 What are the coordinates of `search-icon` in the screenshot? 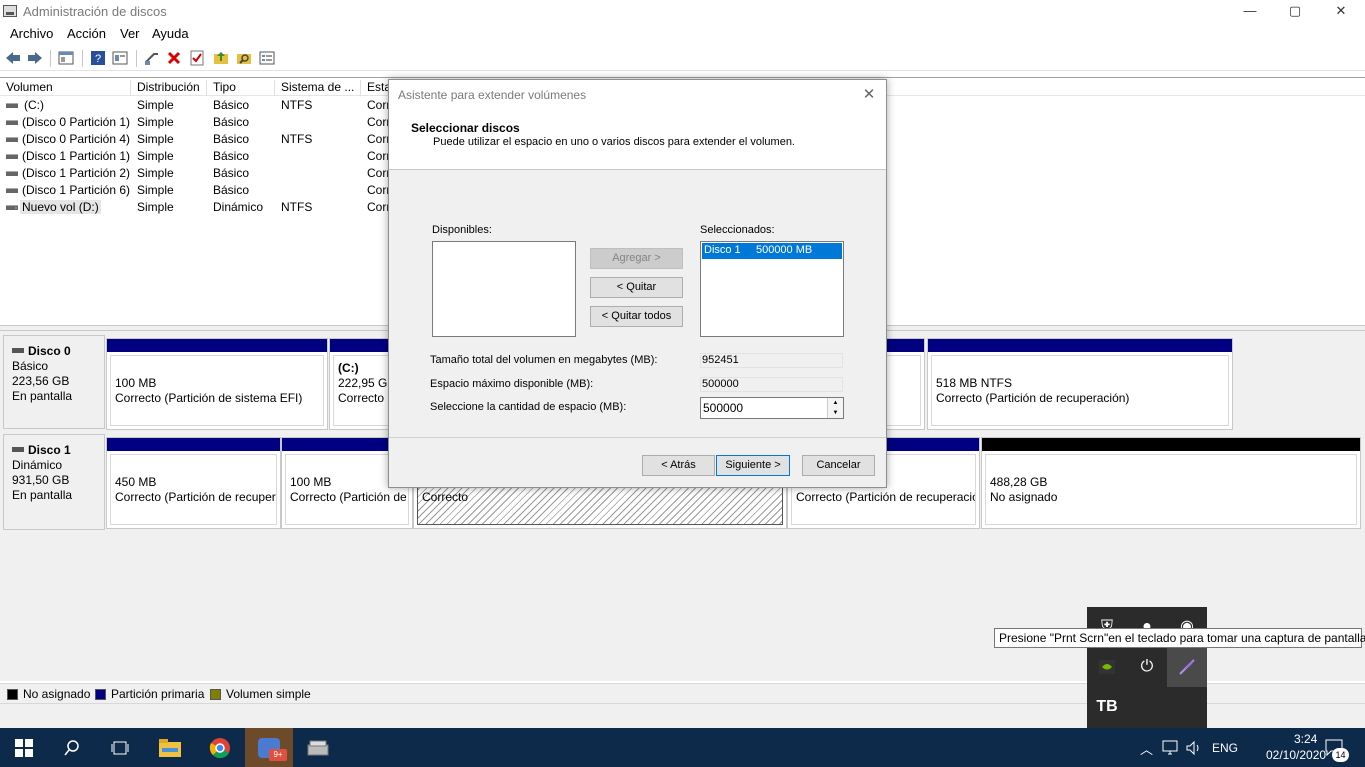 It's located at (72, 747).